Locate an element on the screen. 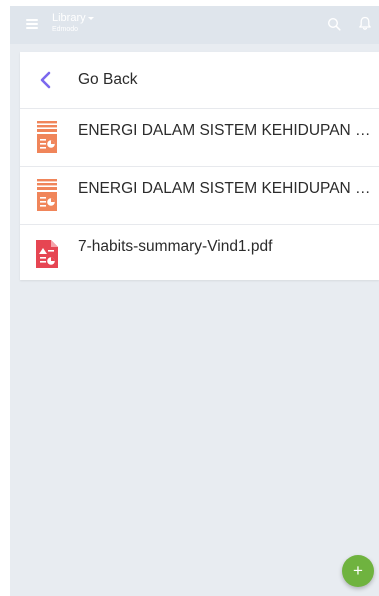 This screenshot has width=379, height=596. file-item-7-habits-pdf: 7-habits-summary-Vind1.pdf is located at coordinates (199, 252).